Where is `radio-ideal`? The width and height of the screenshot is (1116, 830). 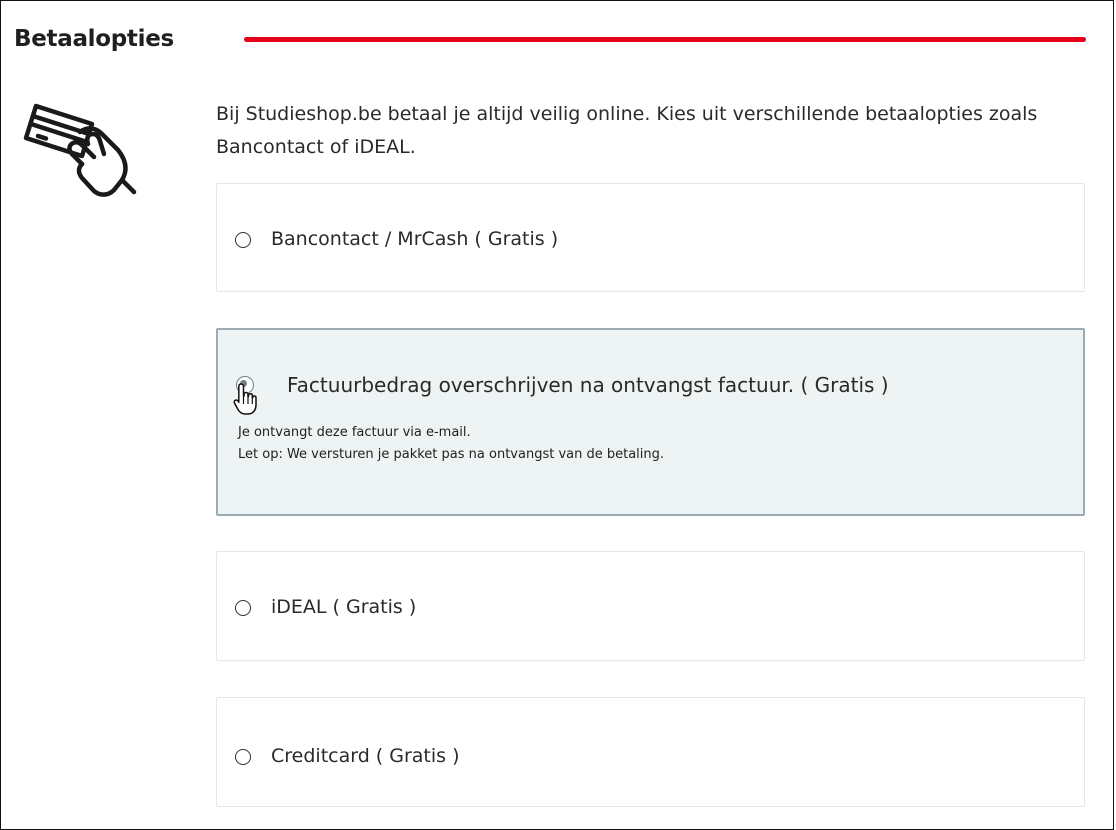
radio-ideal is located at coordinates (243, 608).